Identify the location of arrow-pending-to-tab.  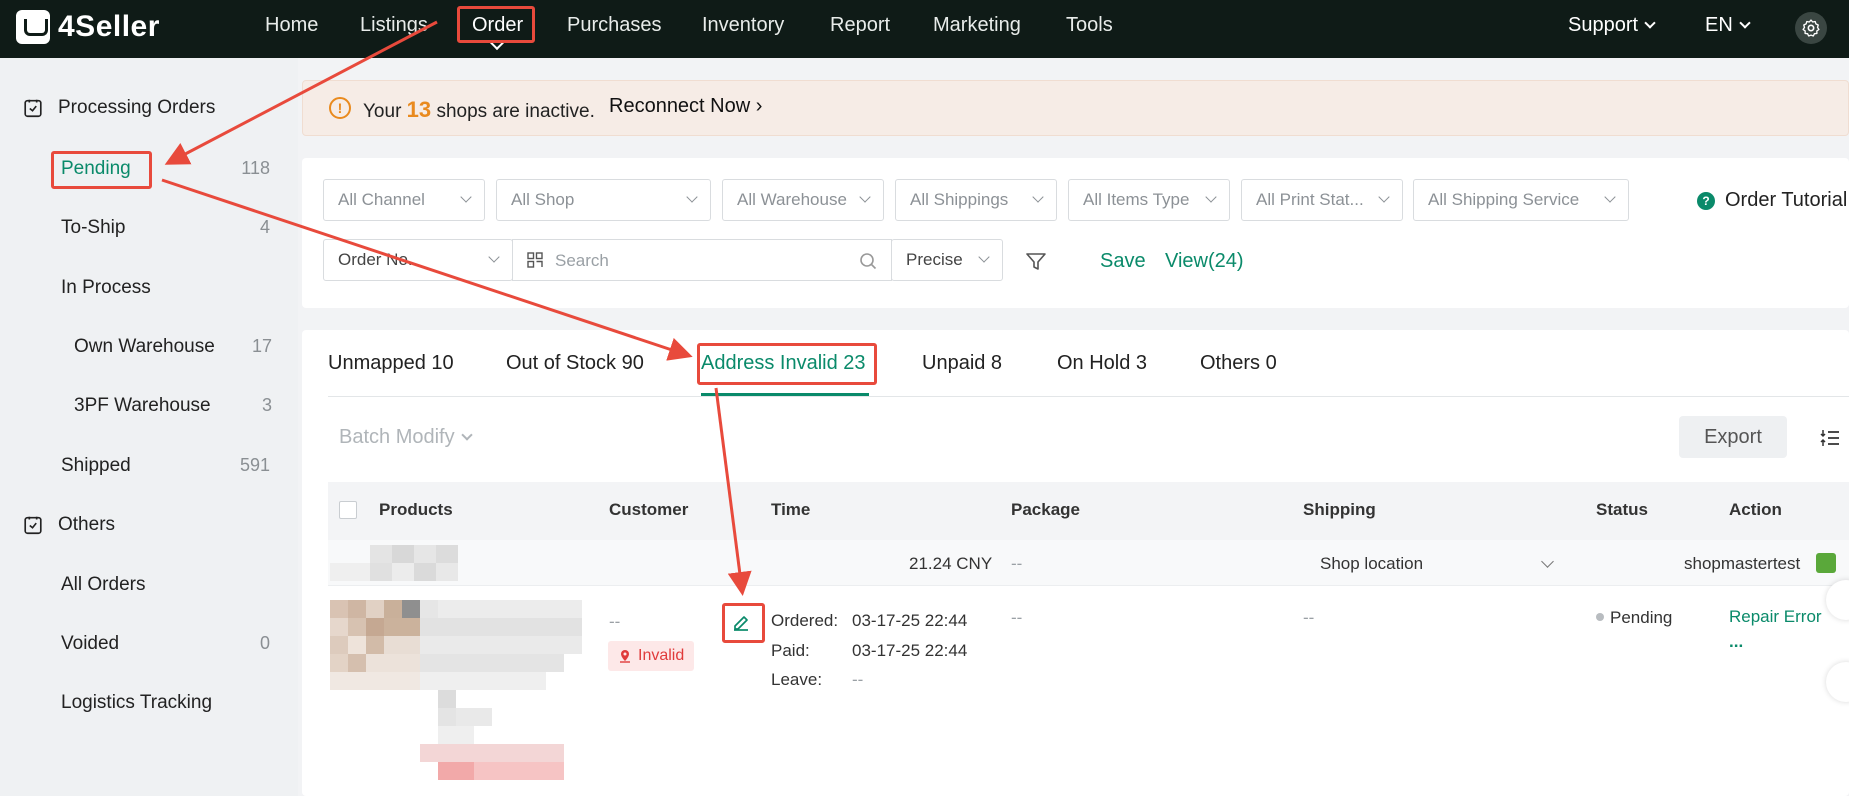
(427, 269).